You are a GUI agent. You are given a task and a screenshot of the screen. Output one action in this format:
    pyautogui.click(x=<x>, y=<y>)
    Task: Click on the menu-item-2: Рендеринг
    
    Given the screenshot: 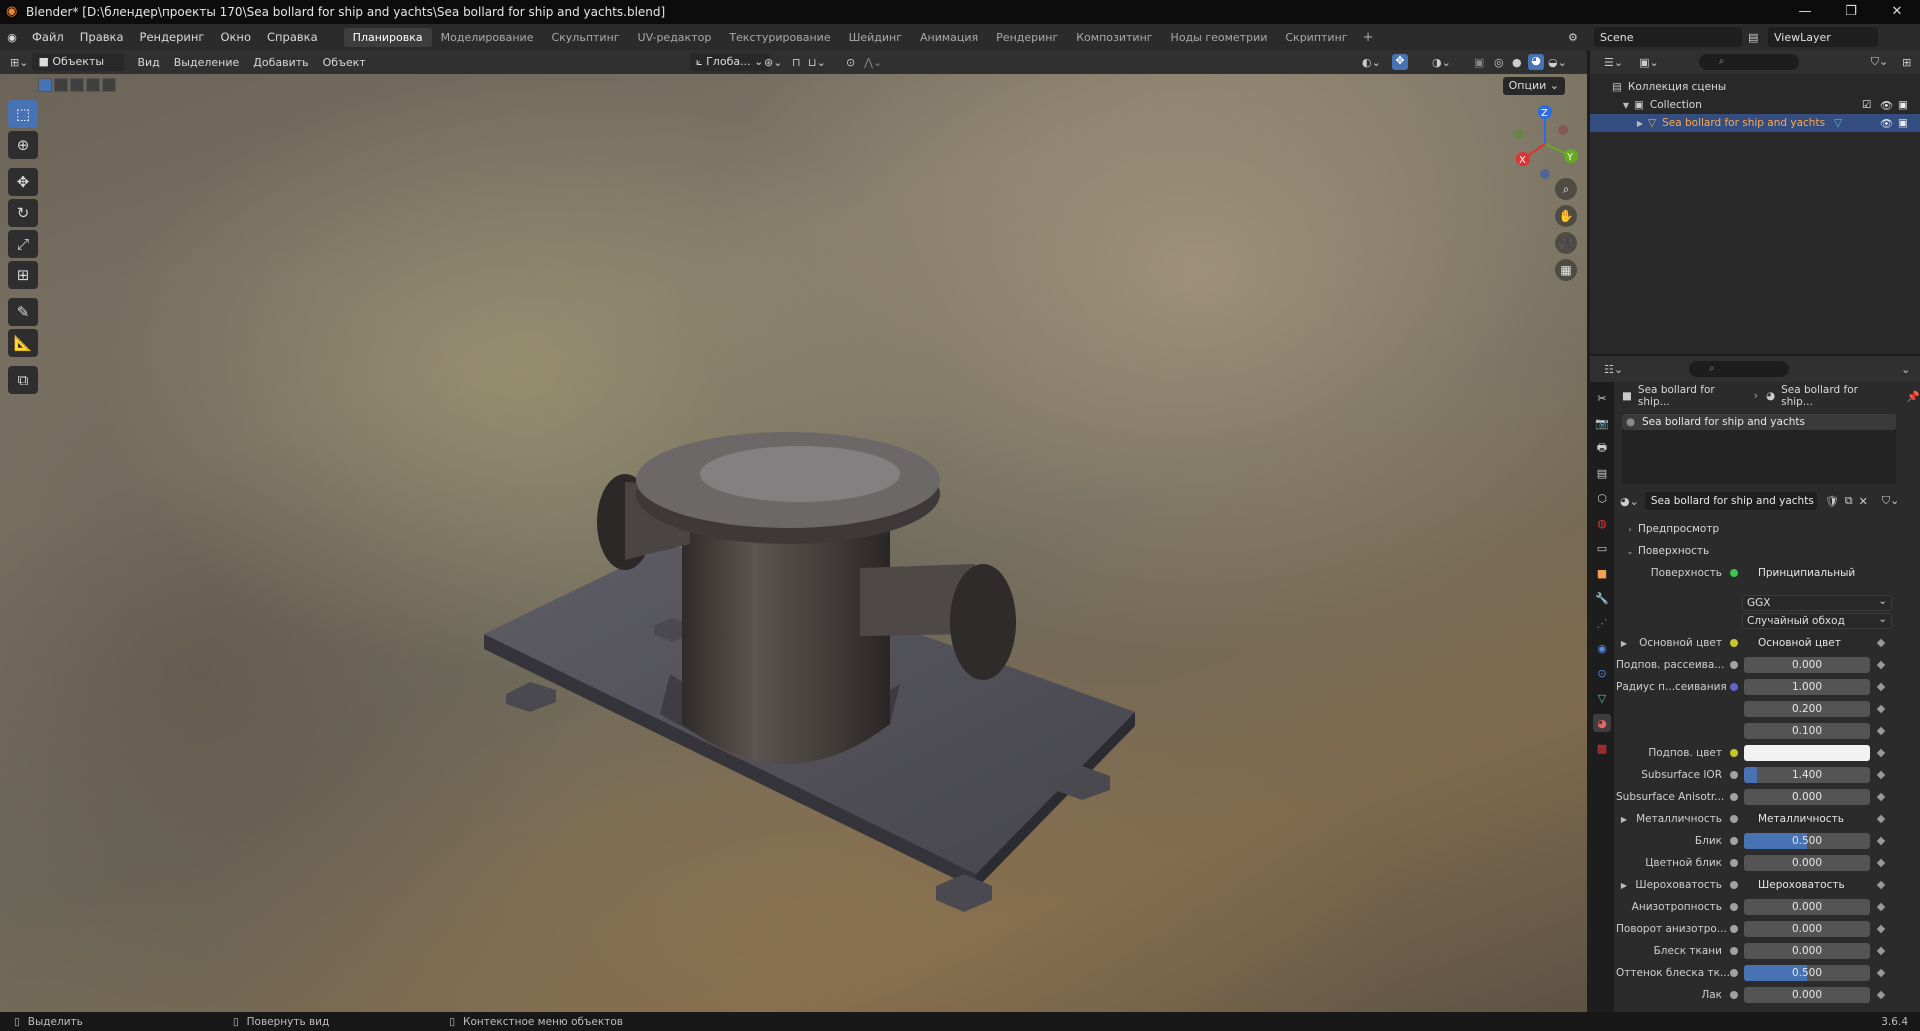 What is the action you would take?
    pyautogui.click(x=172, y=37)
    